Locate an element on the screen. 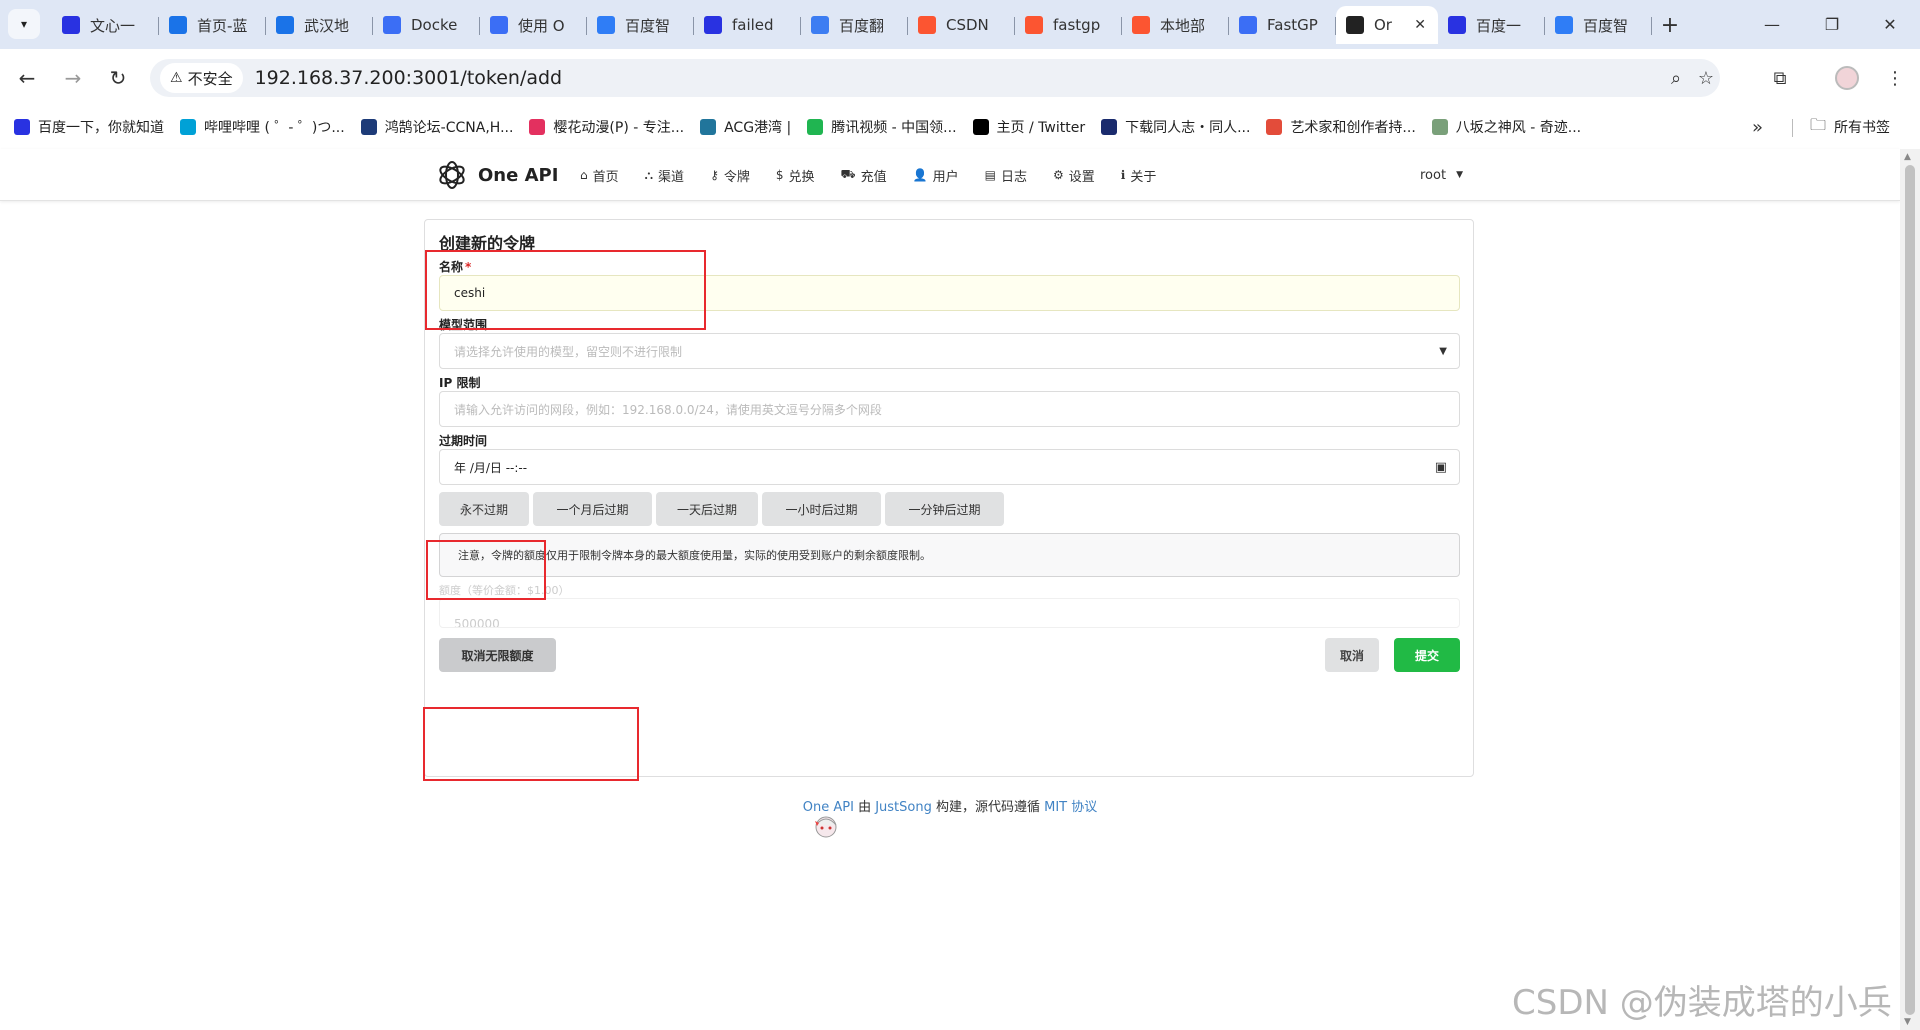 The image size is (1920, 1030). forward-button: → is located at coordinates (73, 78).